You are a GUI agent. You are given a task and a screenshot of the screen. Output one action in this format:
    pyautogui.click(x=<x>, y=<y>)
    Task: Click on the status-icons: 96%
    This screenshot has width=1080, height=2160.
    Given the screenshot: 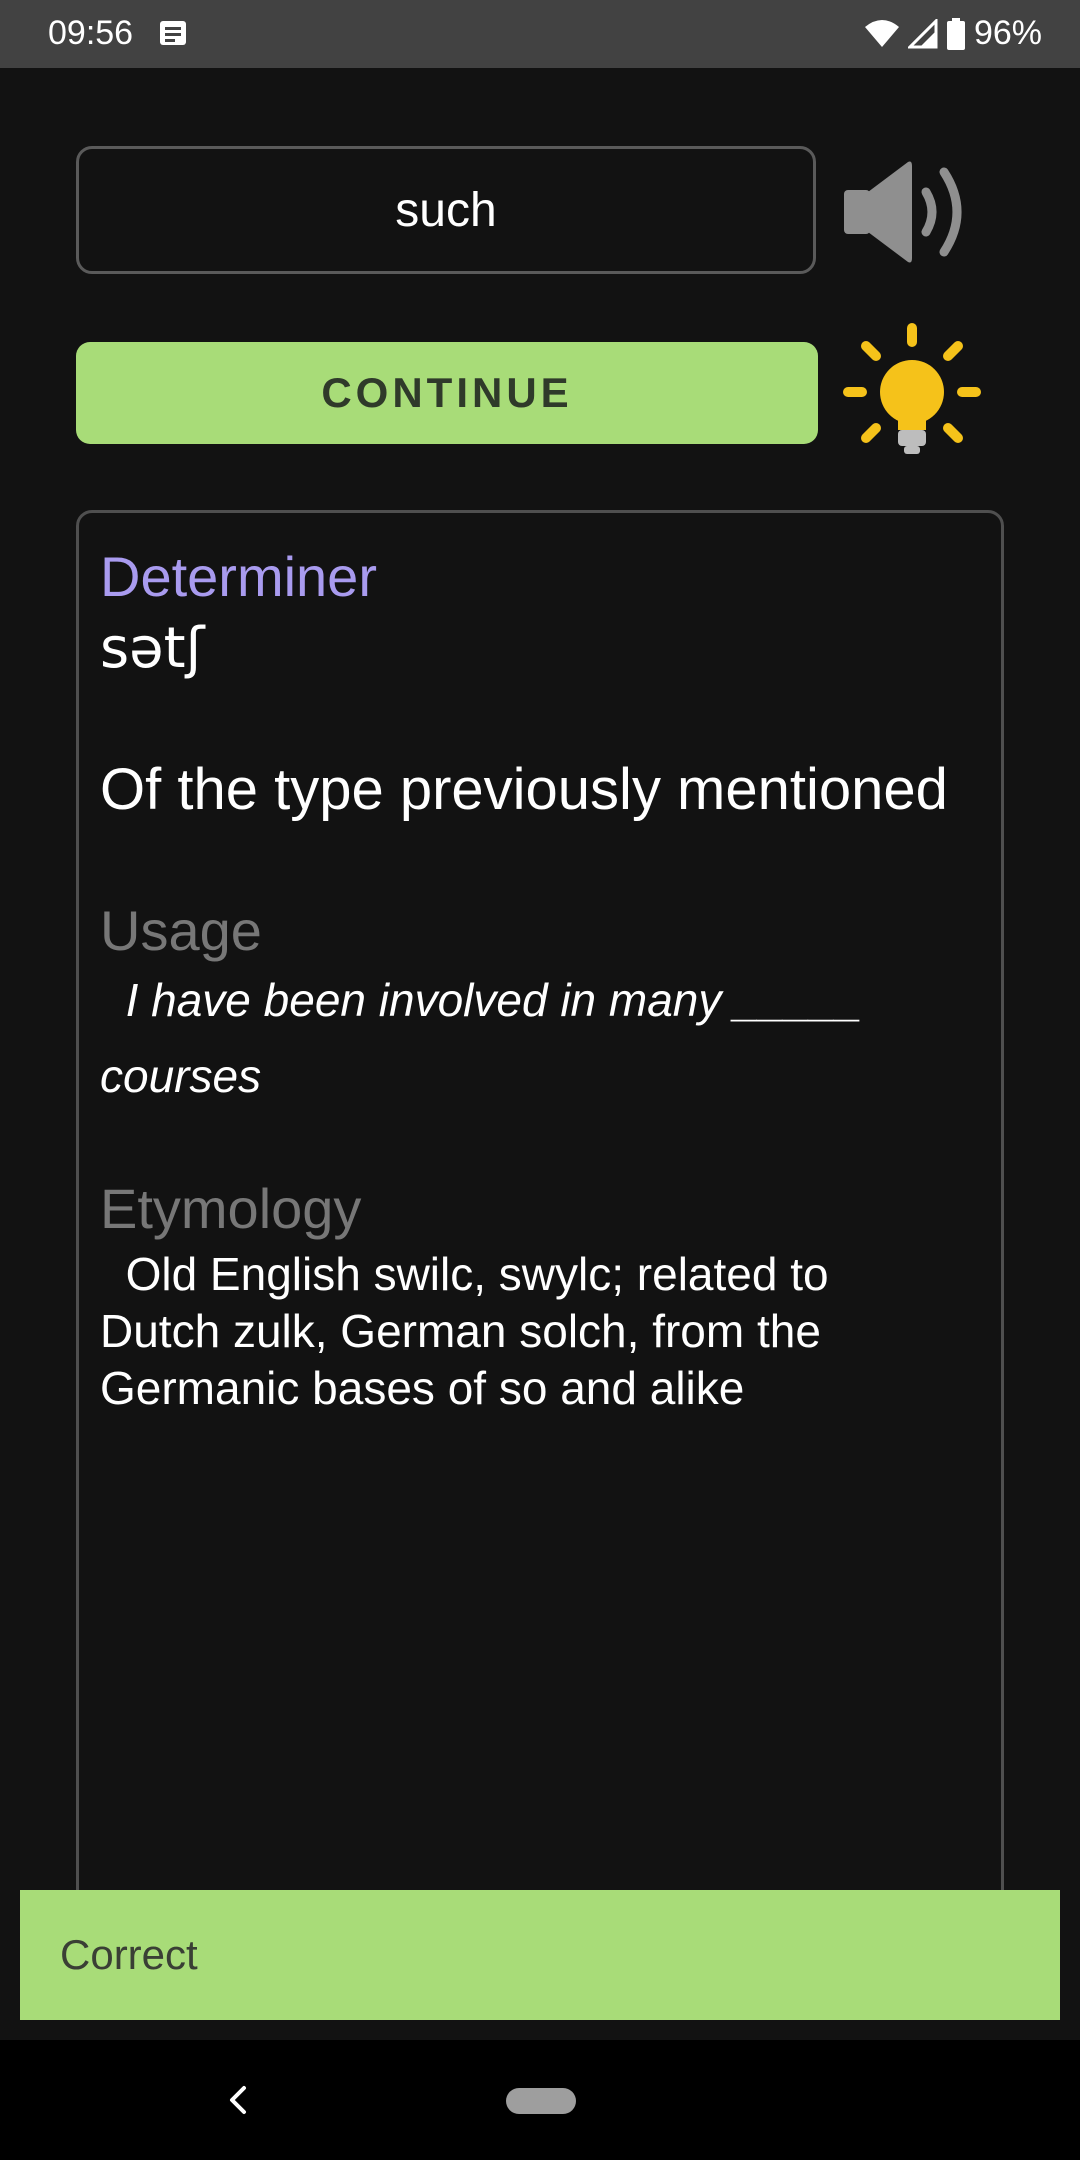 What is the action you would take?
    pyautogui.click(x=953, y=33)
    